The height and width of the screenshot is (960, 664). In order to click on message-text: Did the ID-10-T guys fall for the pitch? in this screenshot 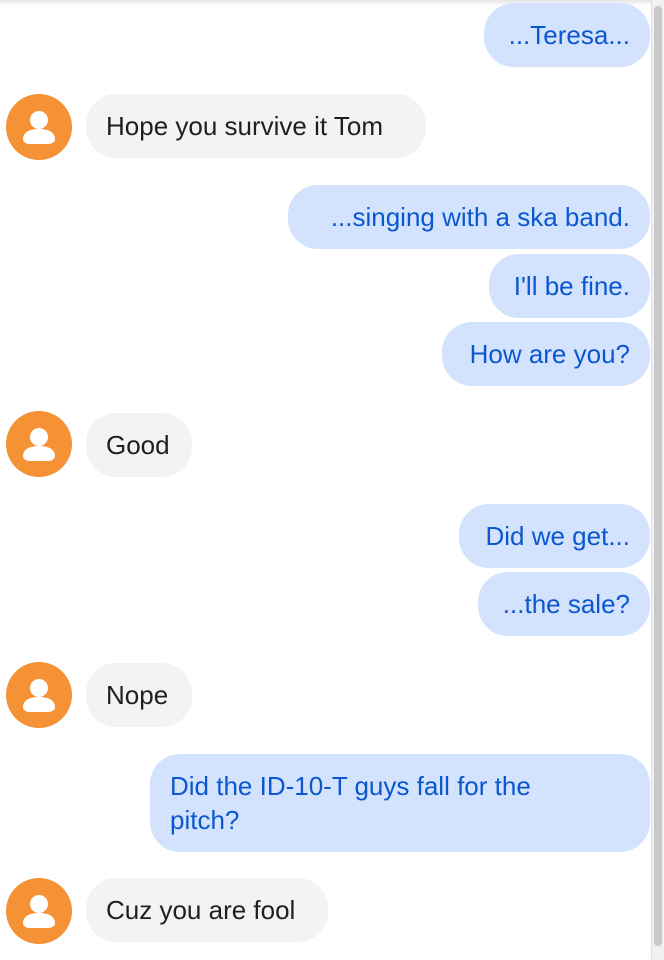, I will do `click(350, 803)`.